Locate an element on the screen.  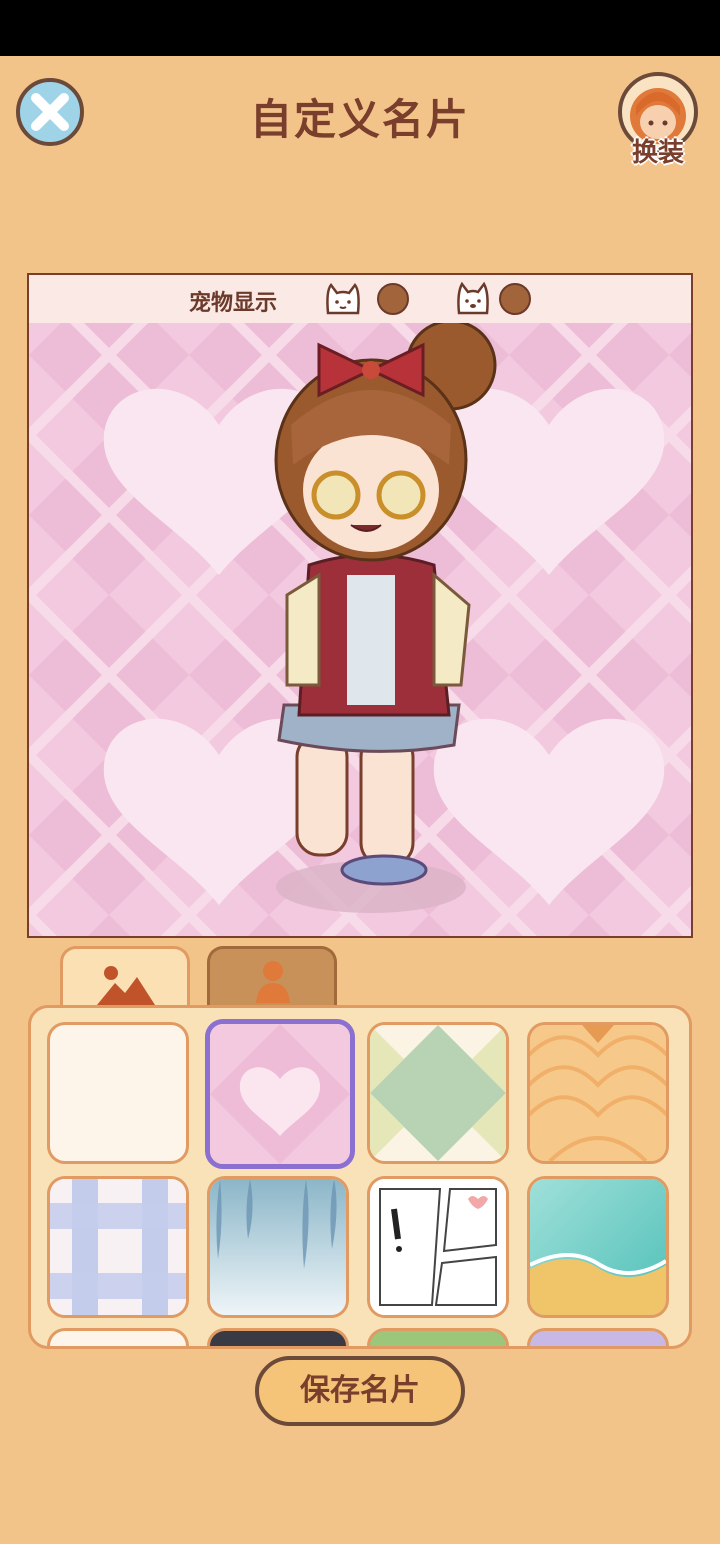
status-bar is located at coordinates (360, 28).